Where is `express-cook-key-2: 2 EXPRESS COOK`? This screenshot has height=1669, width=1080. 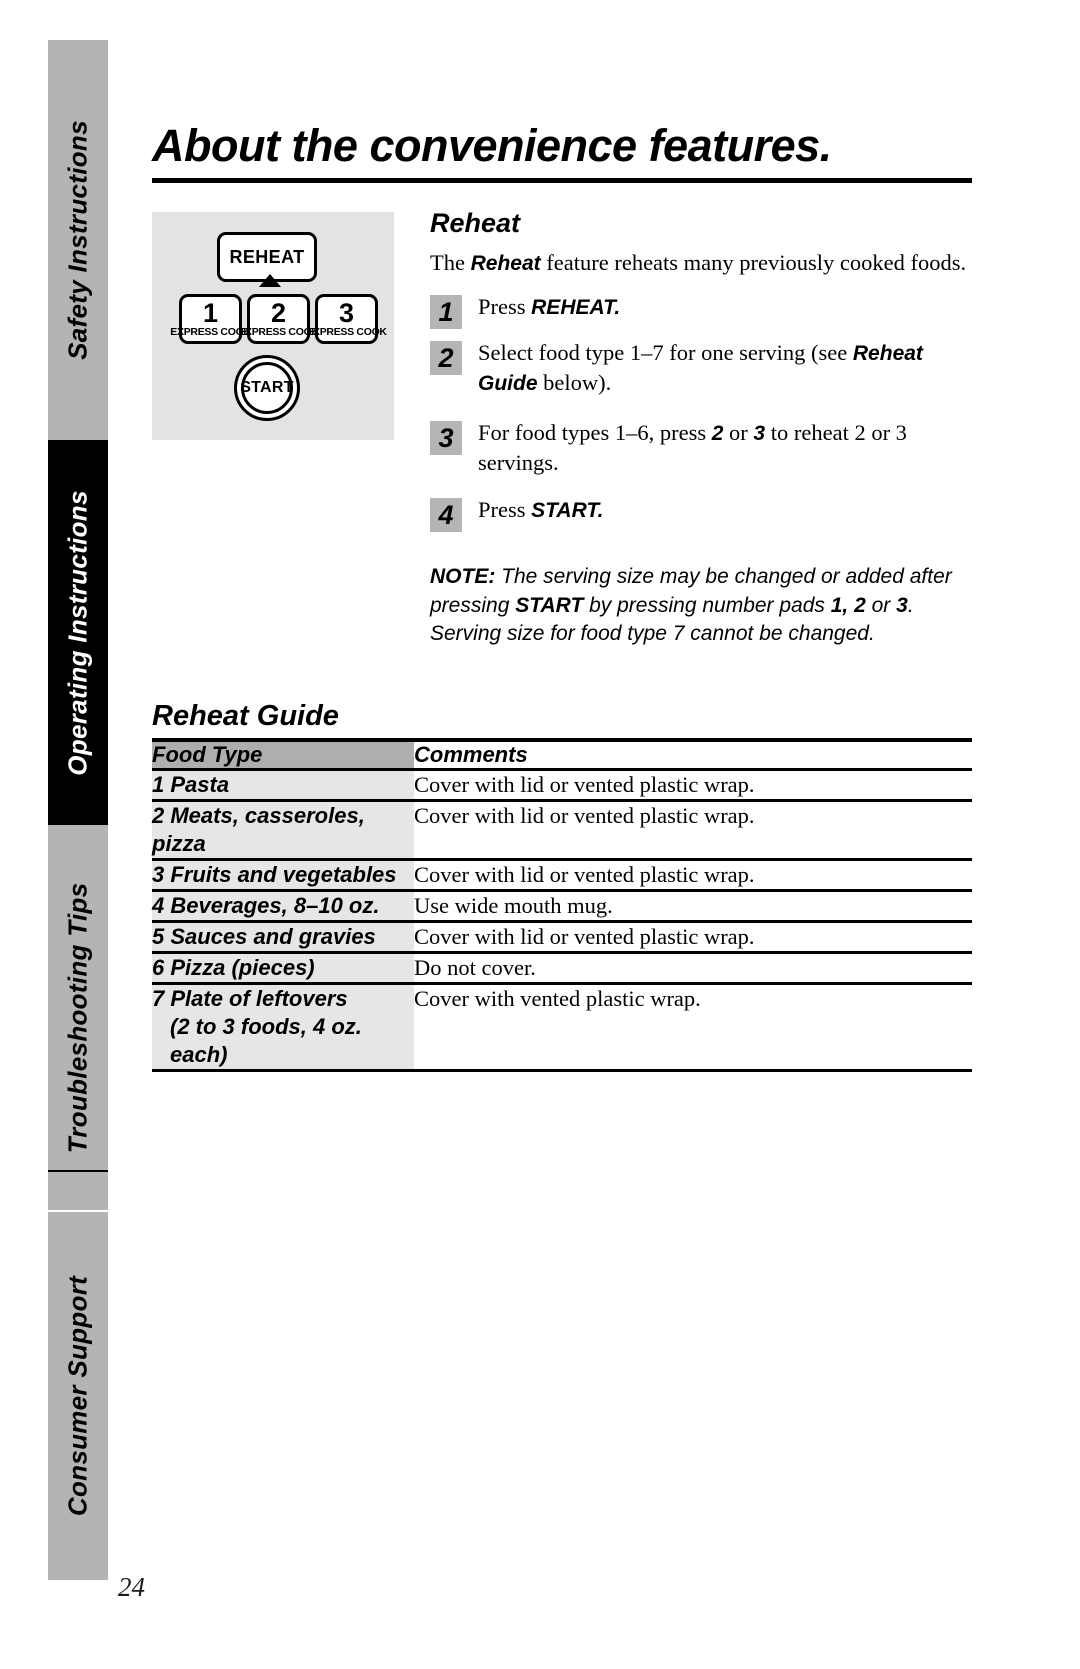 express-cook-key-2: 2 EXPRESS COOK is located at coordinates (278, 319).